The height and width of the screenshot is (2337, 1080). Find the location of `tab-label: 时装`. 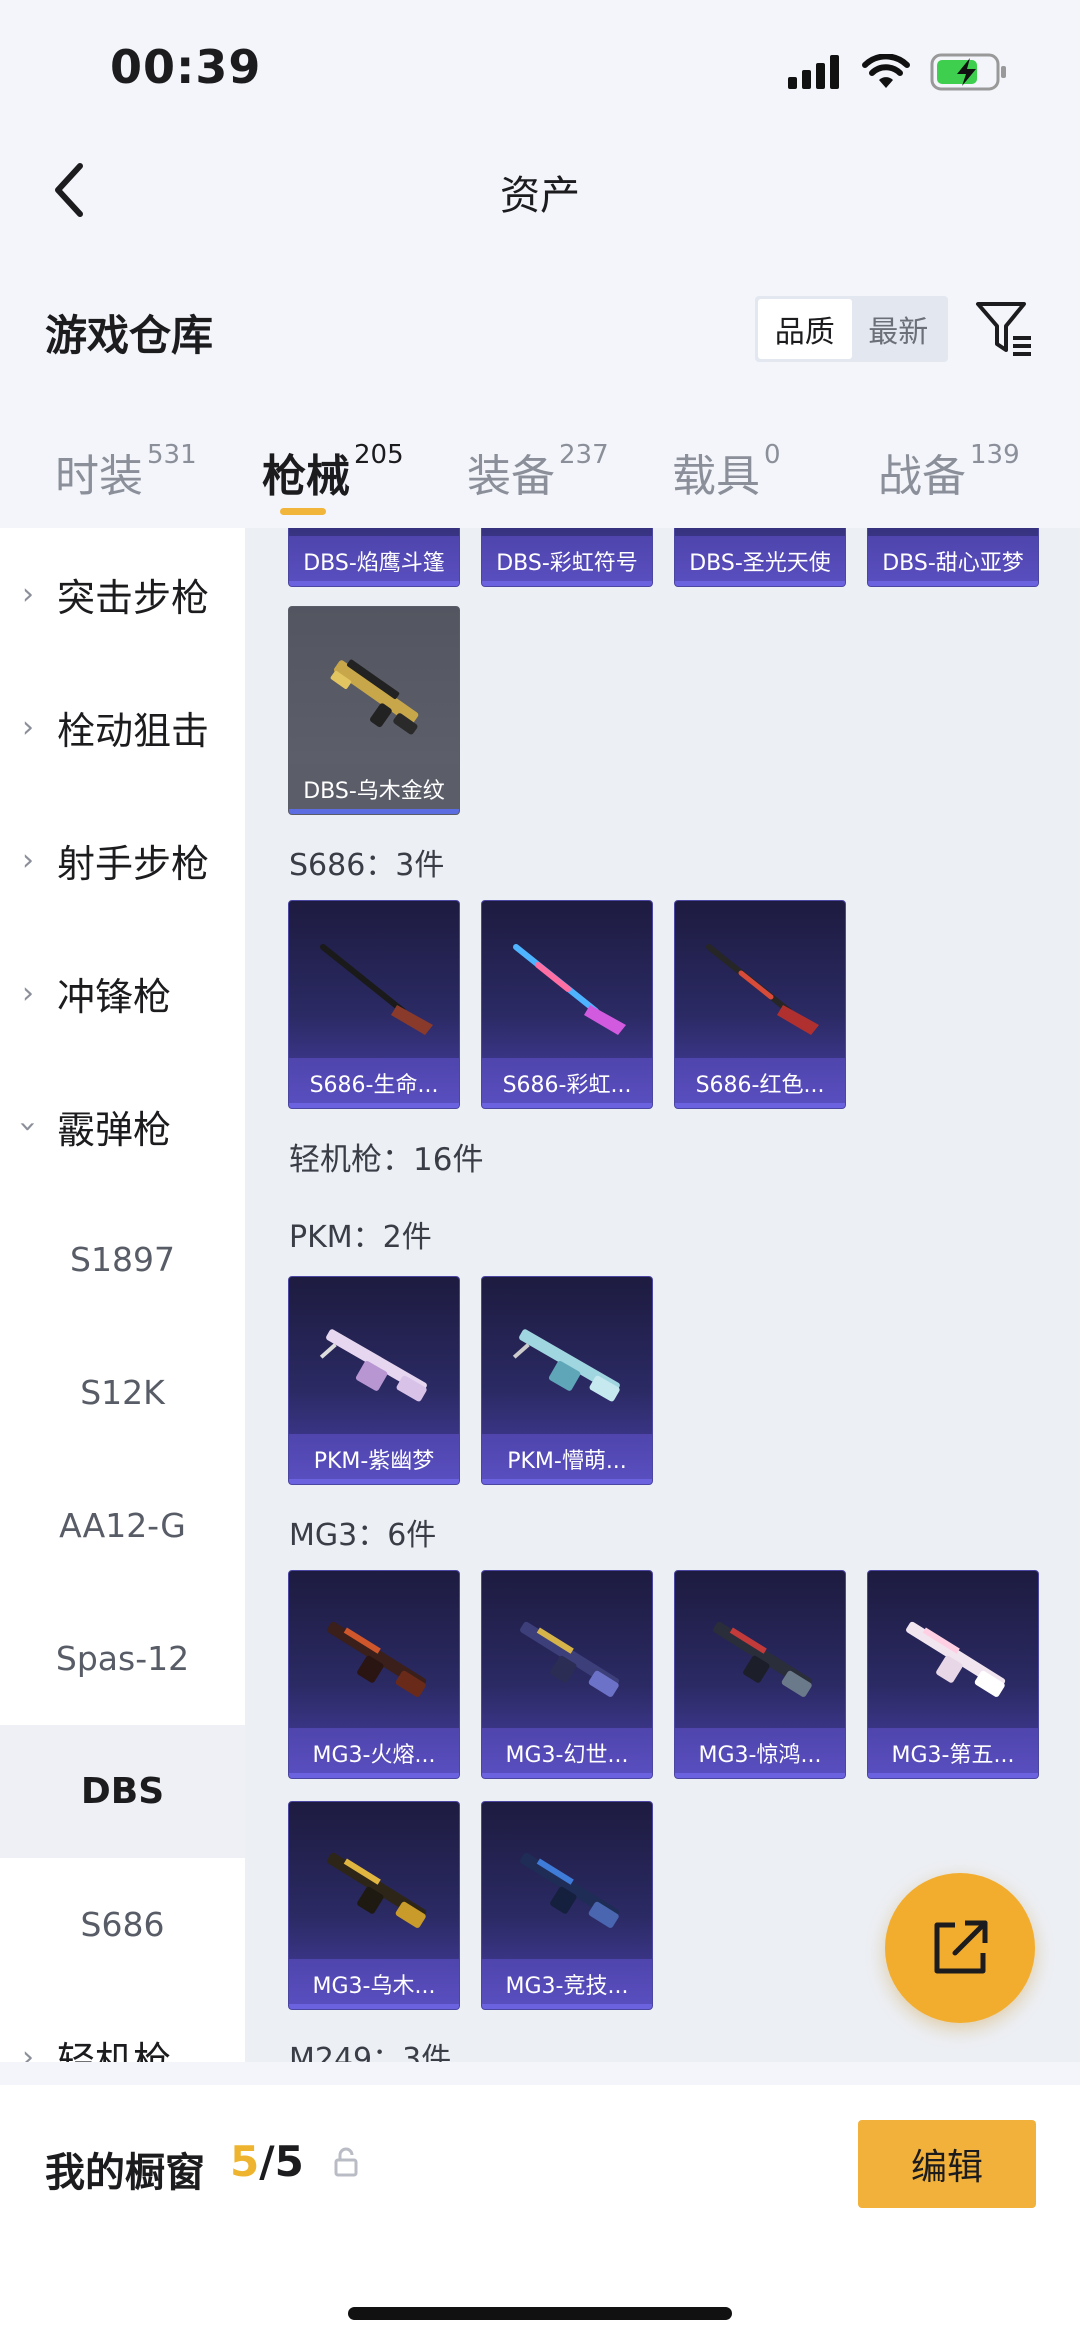

tab-label: 时装 is located at coordinates (99, 476).